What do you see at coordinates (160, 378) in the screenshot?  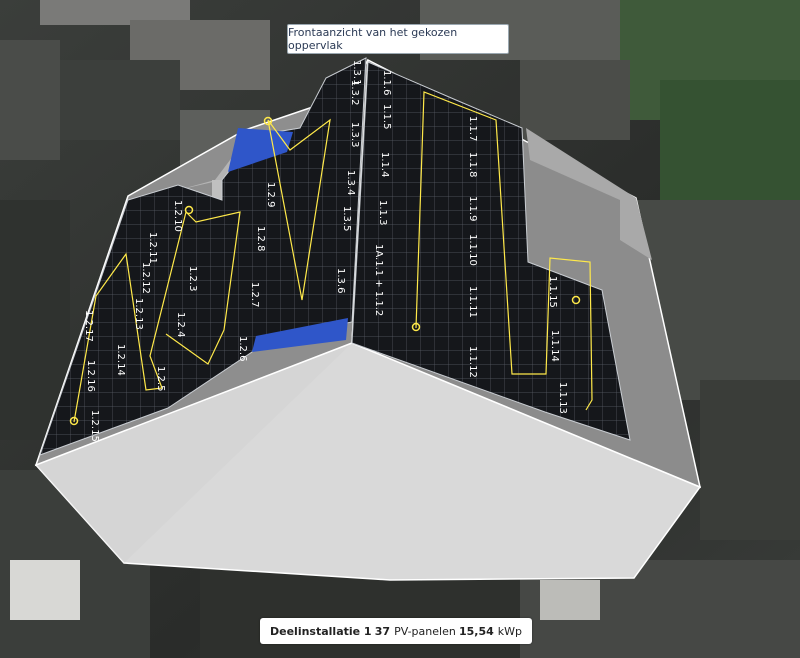 I see `label-1-2-5: 1.2.5` at bounding box center [160, 378].